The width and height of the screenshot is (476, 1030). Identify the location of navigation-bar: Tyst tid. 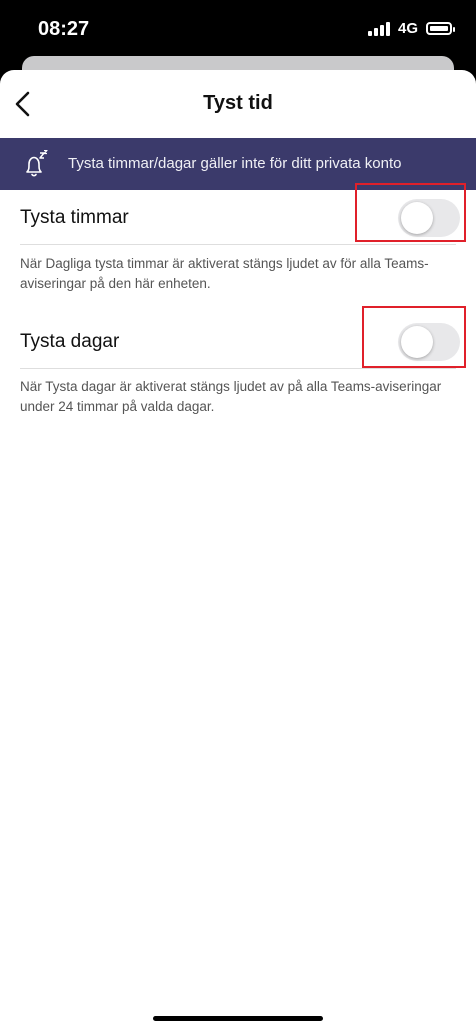
(238, 104).